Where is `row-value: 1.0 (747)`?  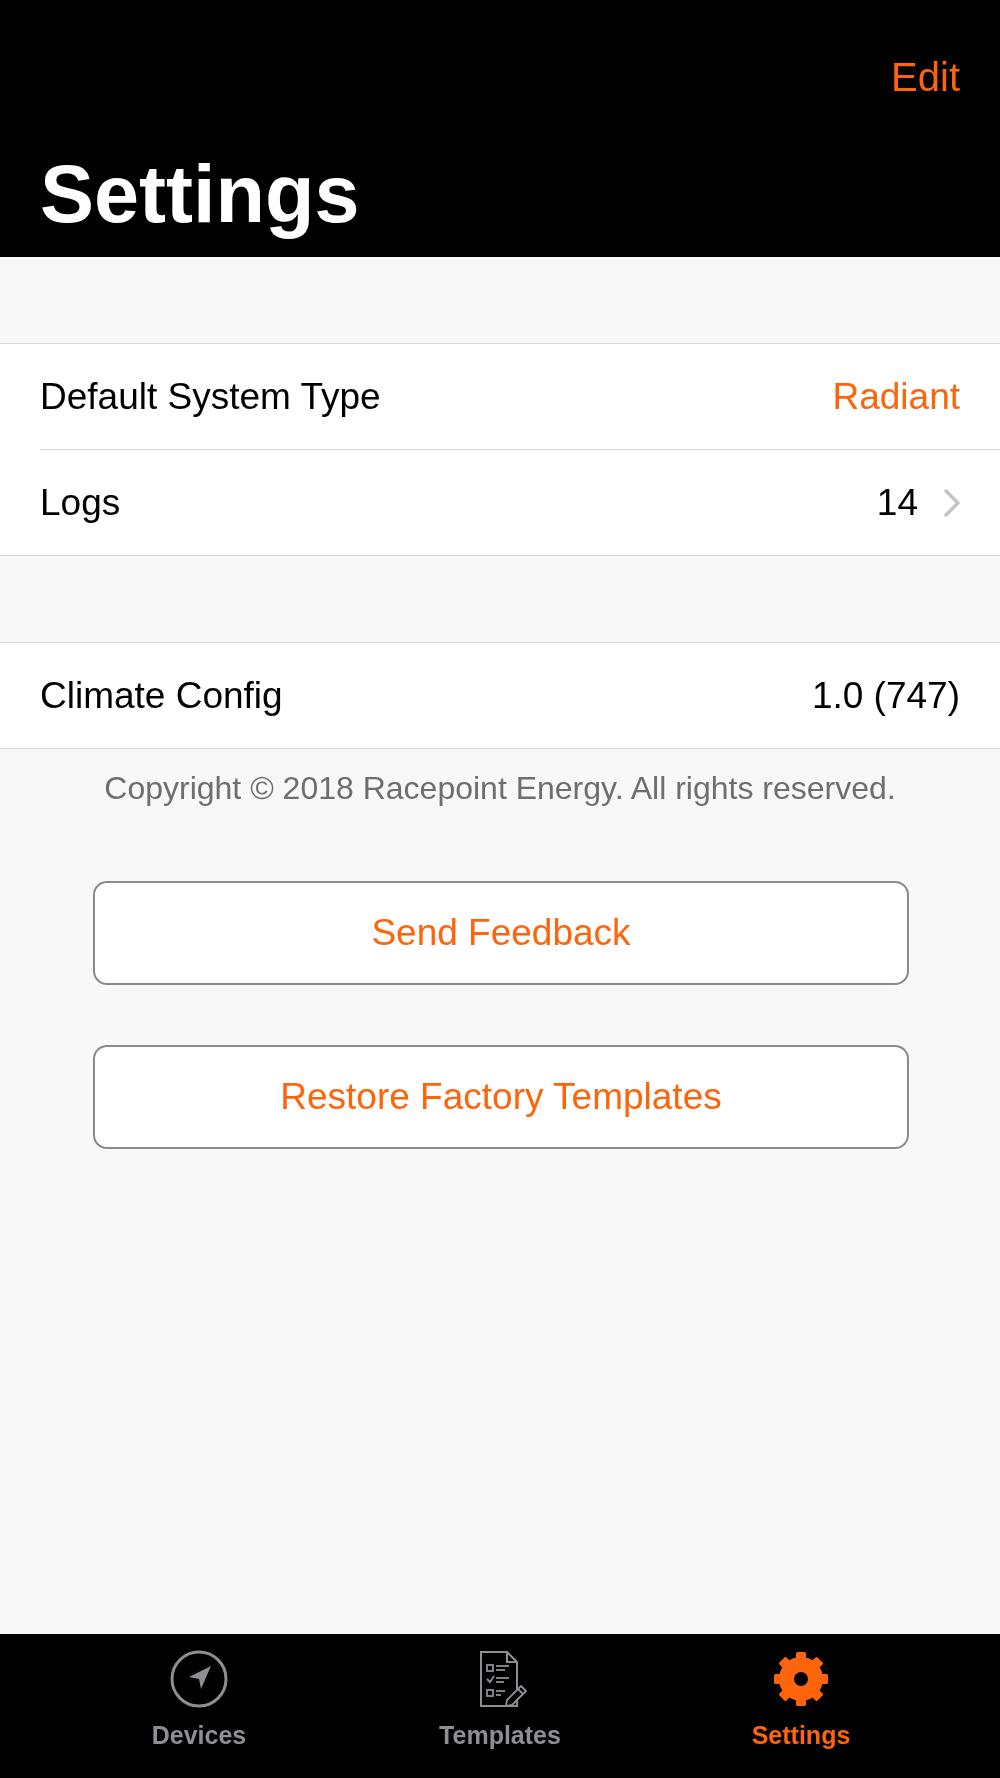
row-value: 1.0 (747) is located at coordinates (885, 695).